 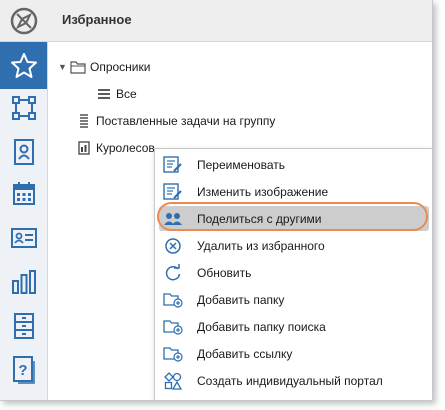 I want to click on menu-item-label: Удалить из избранного, so click(x=261, y=245).